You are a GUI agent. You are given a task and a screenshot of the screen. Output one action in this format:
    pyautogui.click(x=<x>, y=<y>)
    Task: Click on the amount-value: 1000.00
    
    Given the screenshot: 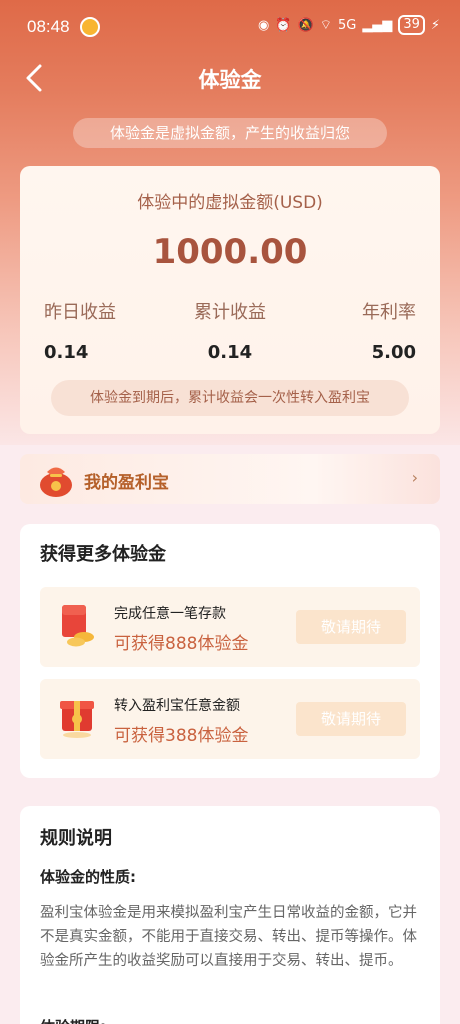 What is the action you would take?
    pyautogui.click(x=230, y=252)
    